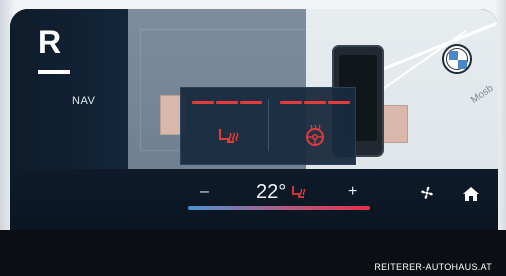 The height and width of the screenshot is (276, 506). I want to click on home-icon, so click(471, 194).